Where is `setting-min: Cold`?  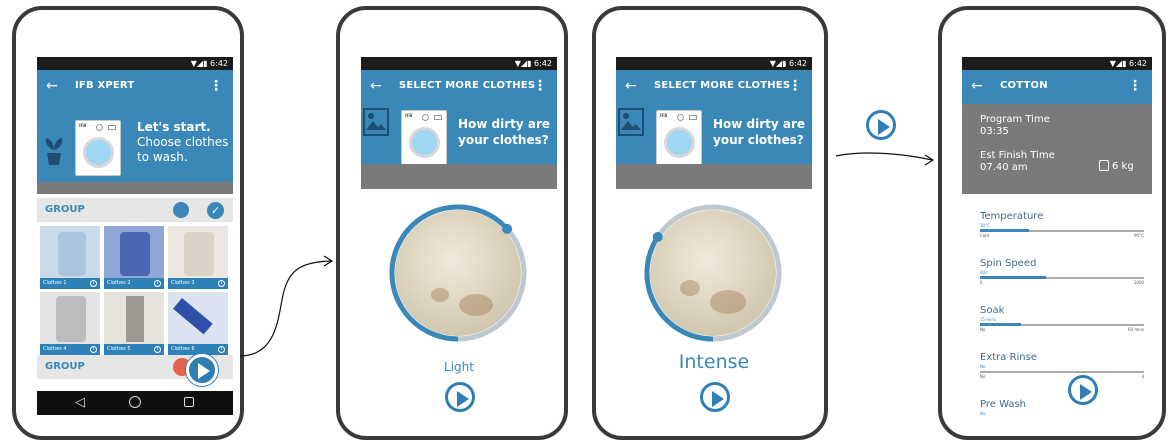 setting-min: Cold is located at coordinates (984, 235).